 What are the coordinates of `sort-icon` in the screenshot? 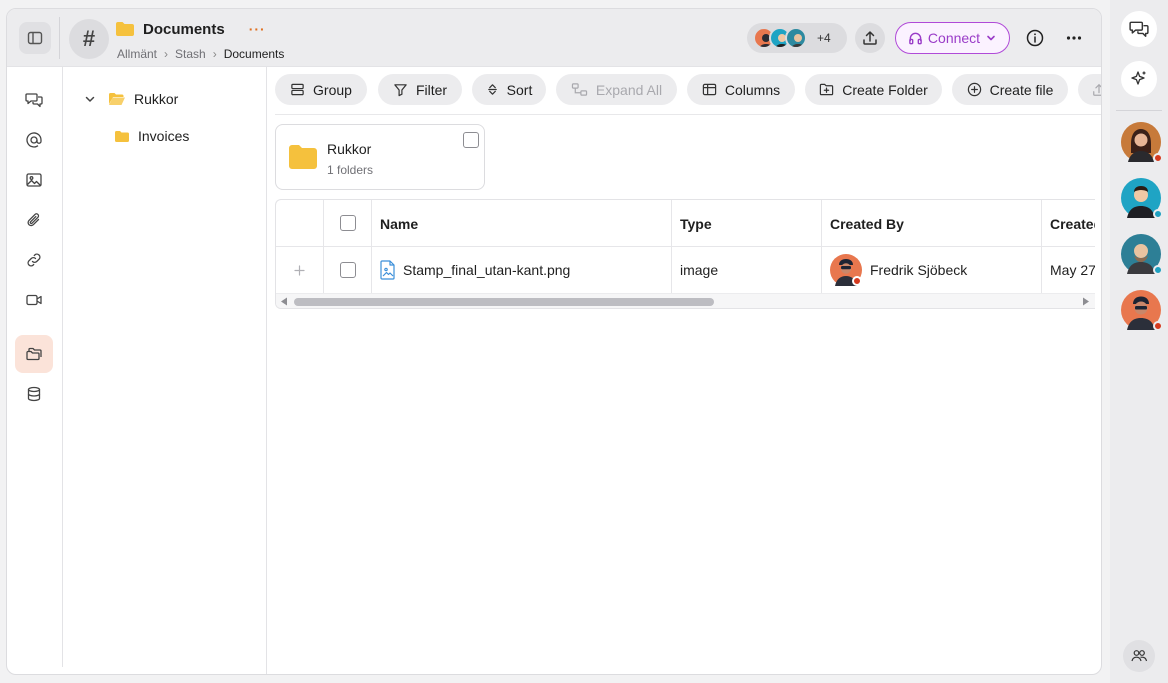 It's located at (492, 89).